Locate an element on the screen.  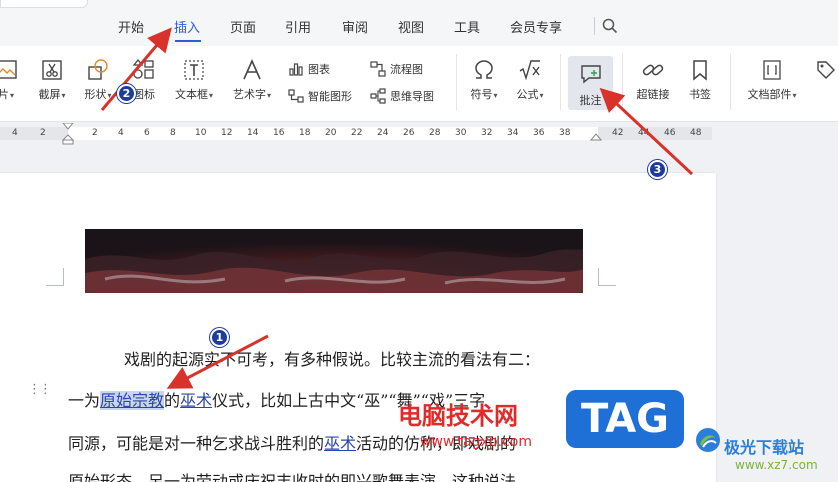
wordart-icon is located at coordinates (252, 69).